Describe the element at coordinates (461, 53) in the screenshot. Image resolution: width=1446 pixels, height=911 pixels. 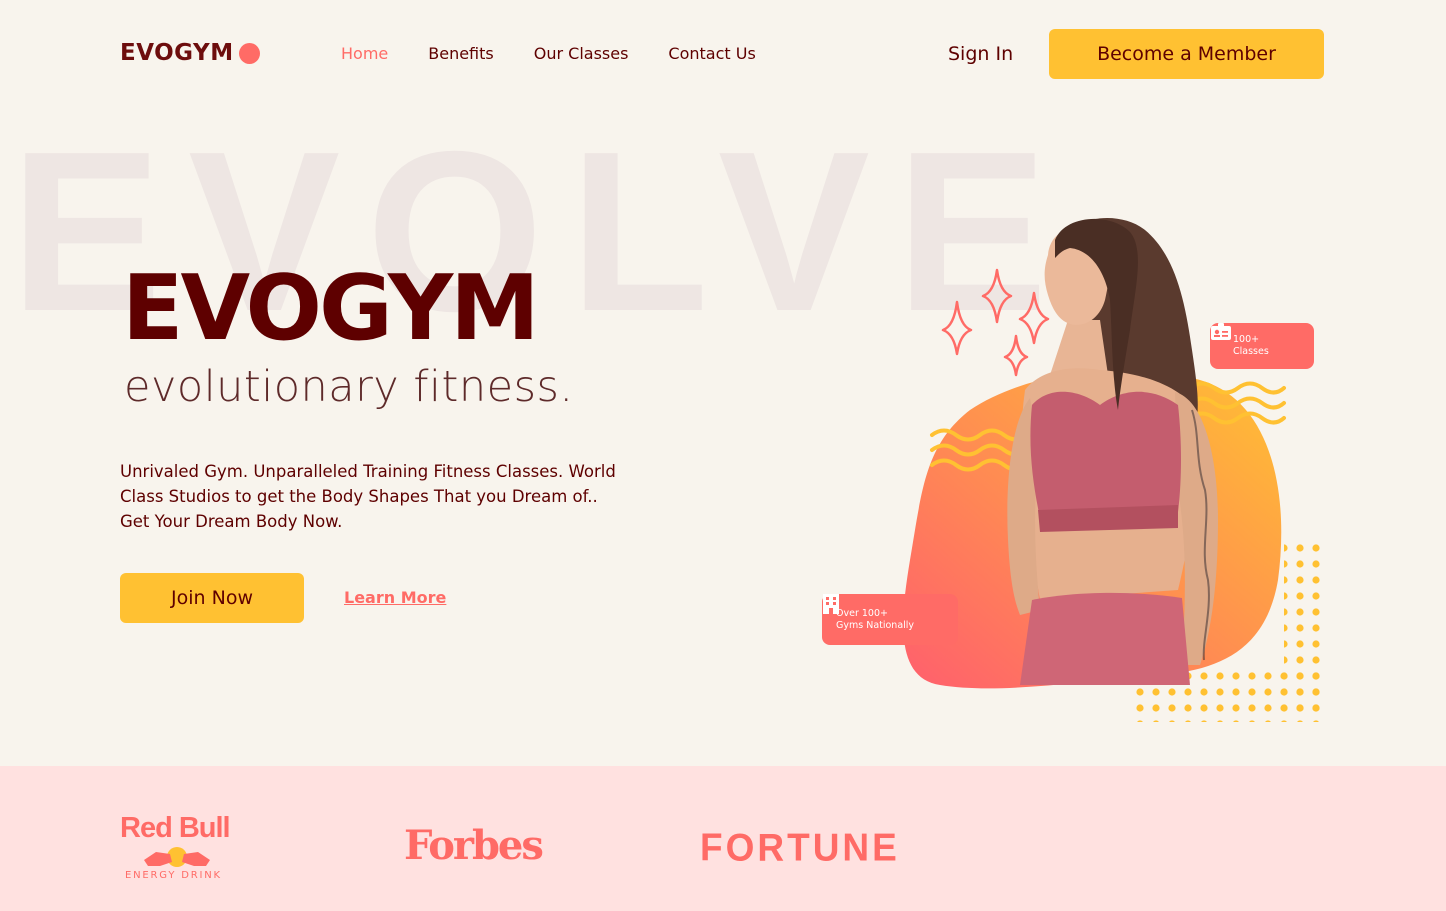
I see `nav-link-benefits: Benefits` at that location.